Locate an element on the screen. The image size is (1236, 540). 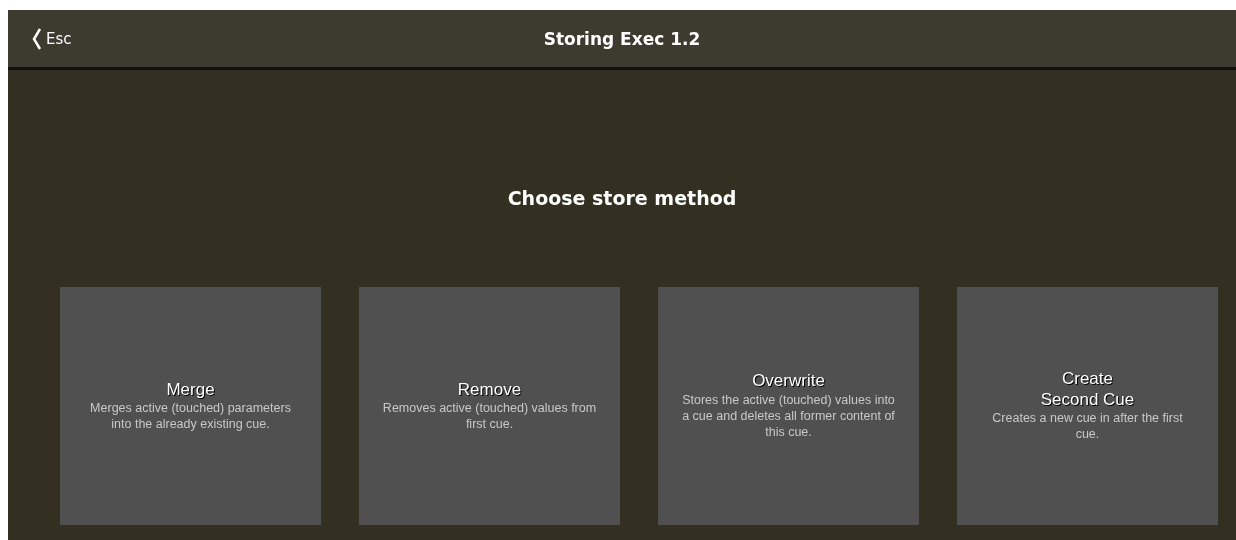
store-method-button: Merge Merges active (touched) parameters into the already existing cue. is located at coordinates (190, 406).